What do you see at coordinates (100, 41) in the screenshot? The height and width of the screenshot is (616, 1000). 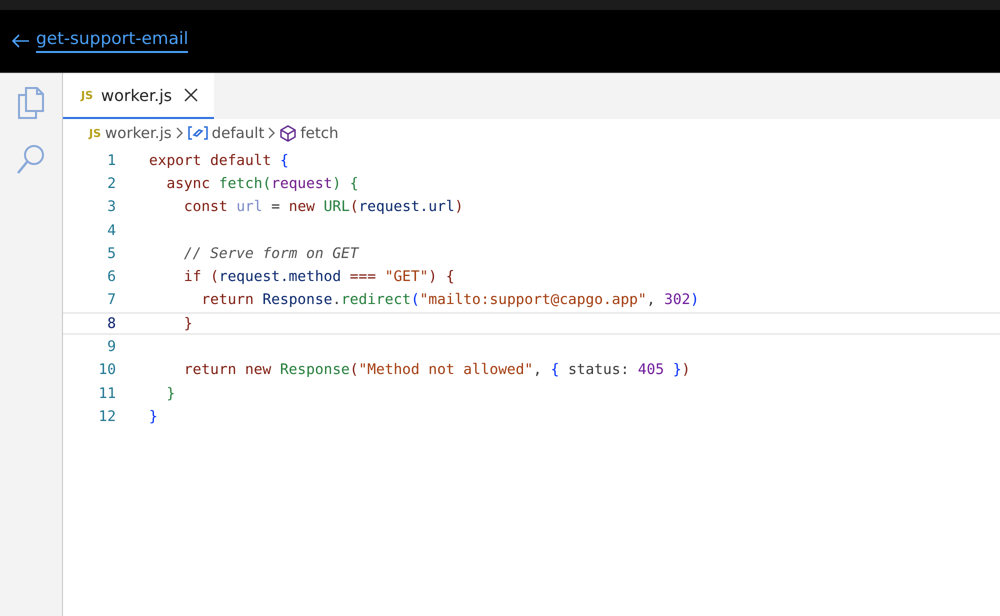 I see `back-link: get-support-email` at bounding box center [100, 41].